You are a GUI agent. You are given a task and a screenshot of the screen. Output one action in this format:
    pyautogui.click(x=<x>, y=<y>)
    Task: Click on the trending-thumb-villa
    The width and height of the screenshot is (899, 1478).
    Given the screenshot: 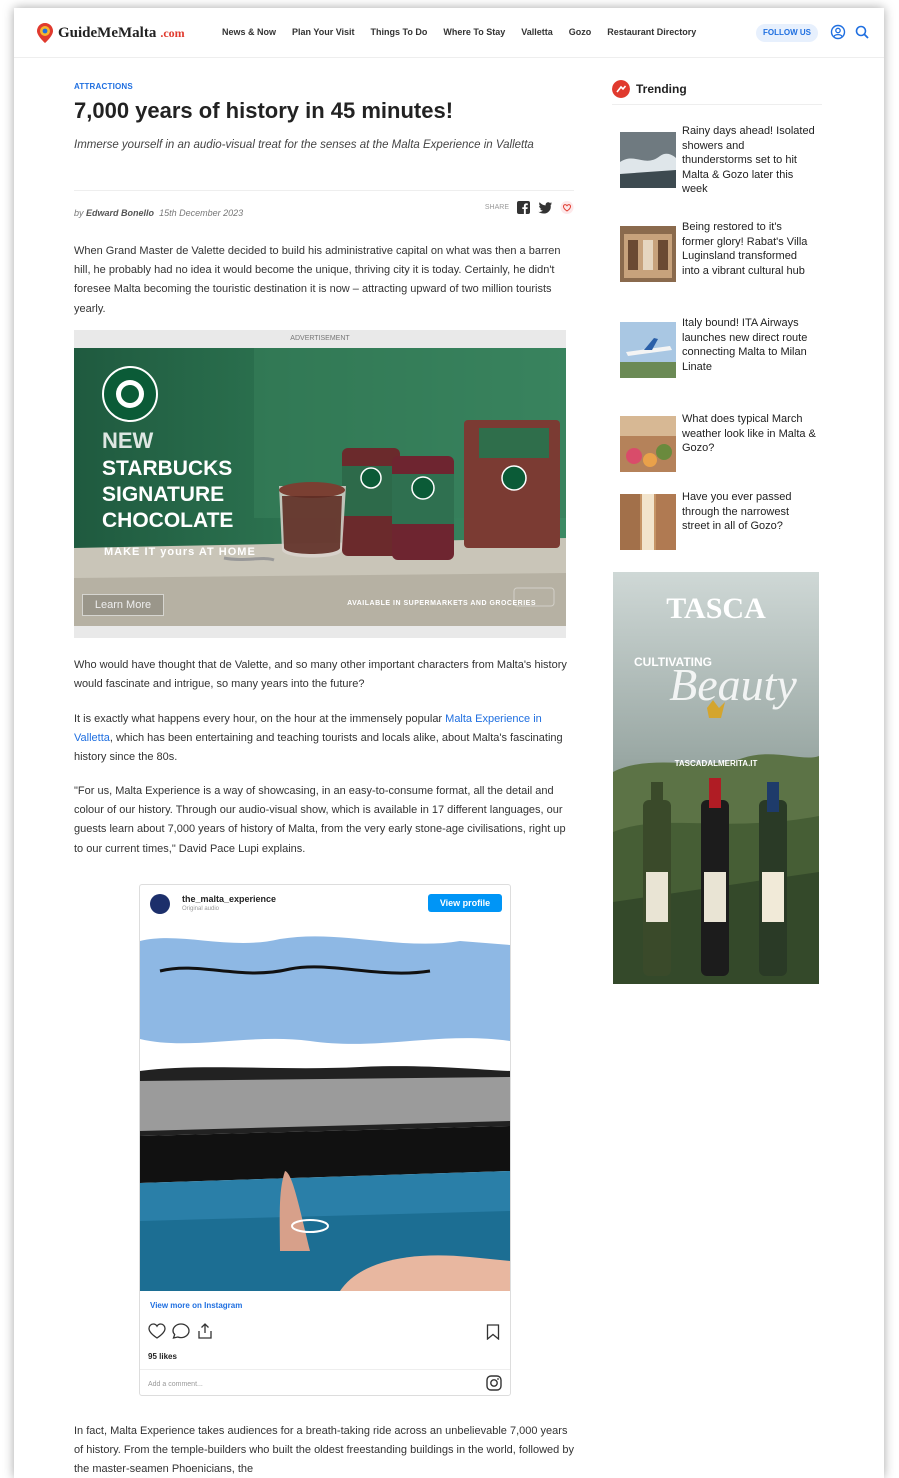 What is the action you would take?
    pyautogui.click(x=648, y=254)
    